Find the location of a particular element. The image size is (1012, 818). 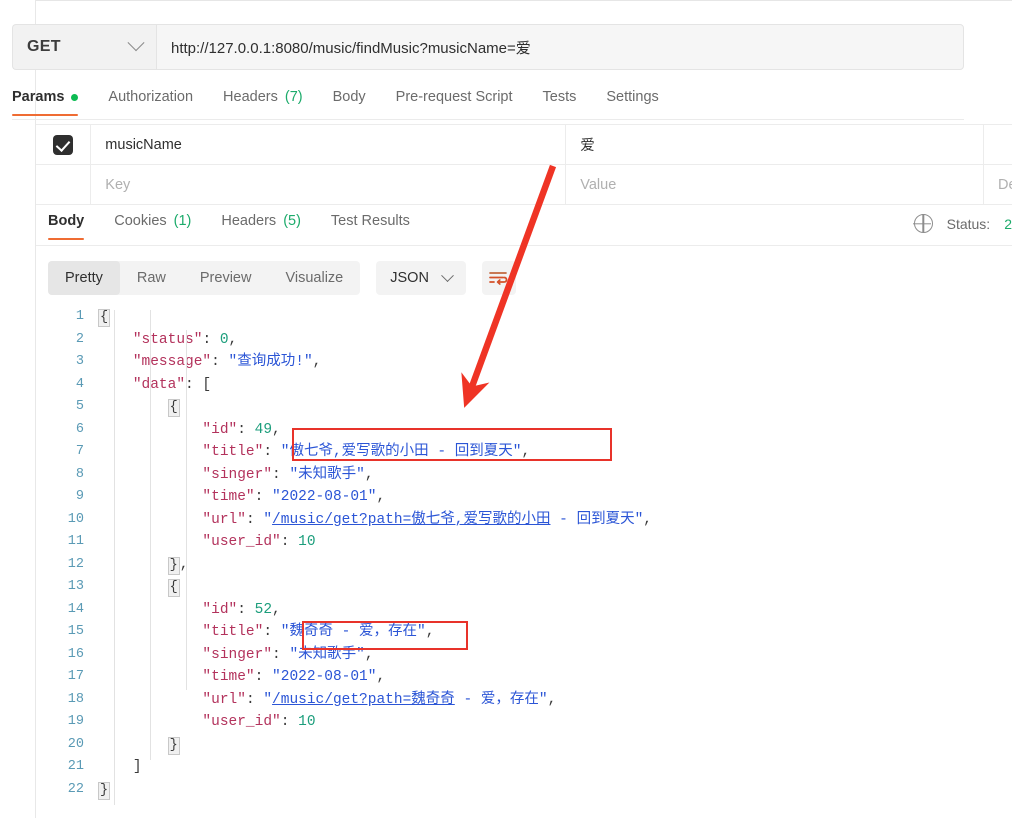

code-line-text: "title": "傲七爷,爱写歌的小田 - 回到夏天", is located at coordinates (314, 452).